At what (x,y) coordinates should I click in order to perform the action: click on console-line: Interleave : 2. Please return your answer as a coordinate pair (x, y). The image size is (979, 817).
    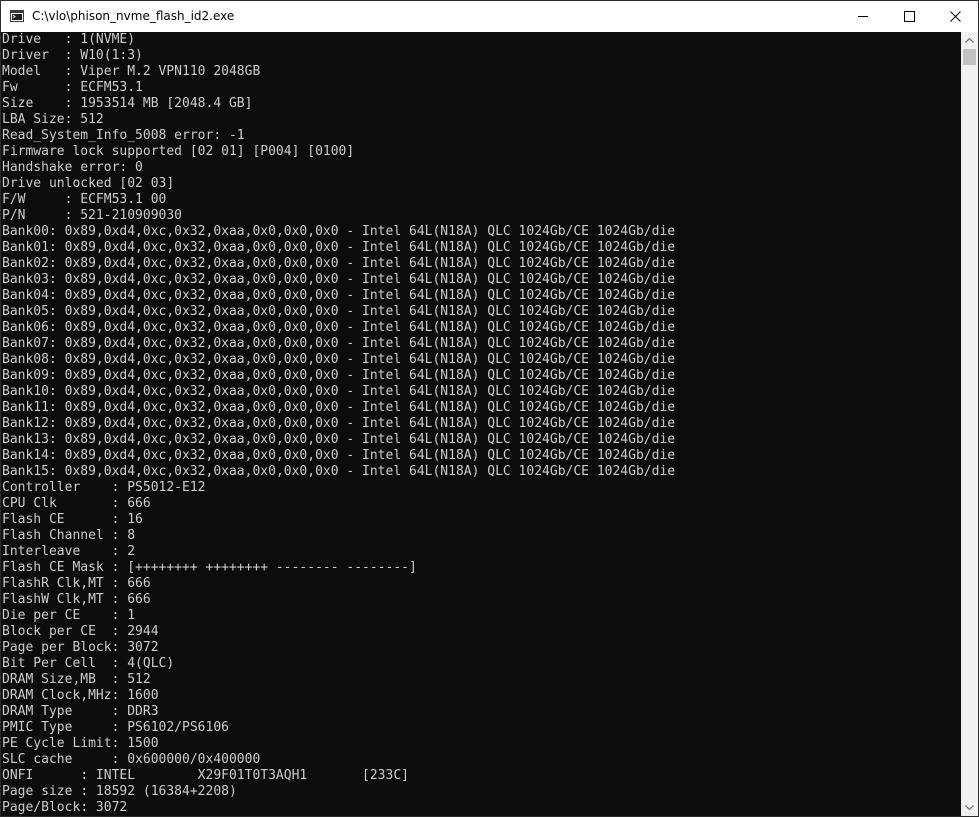
    Looking at the image, I should click on (69, 551).